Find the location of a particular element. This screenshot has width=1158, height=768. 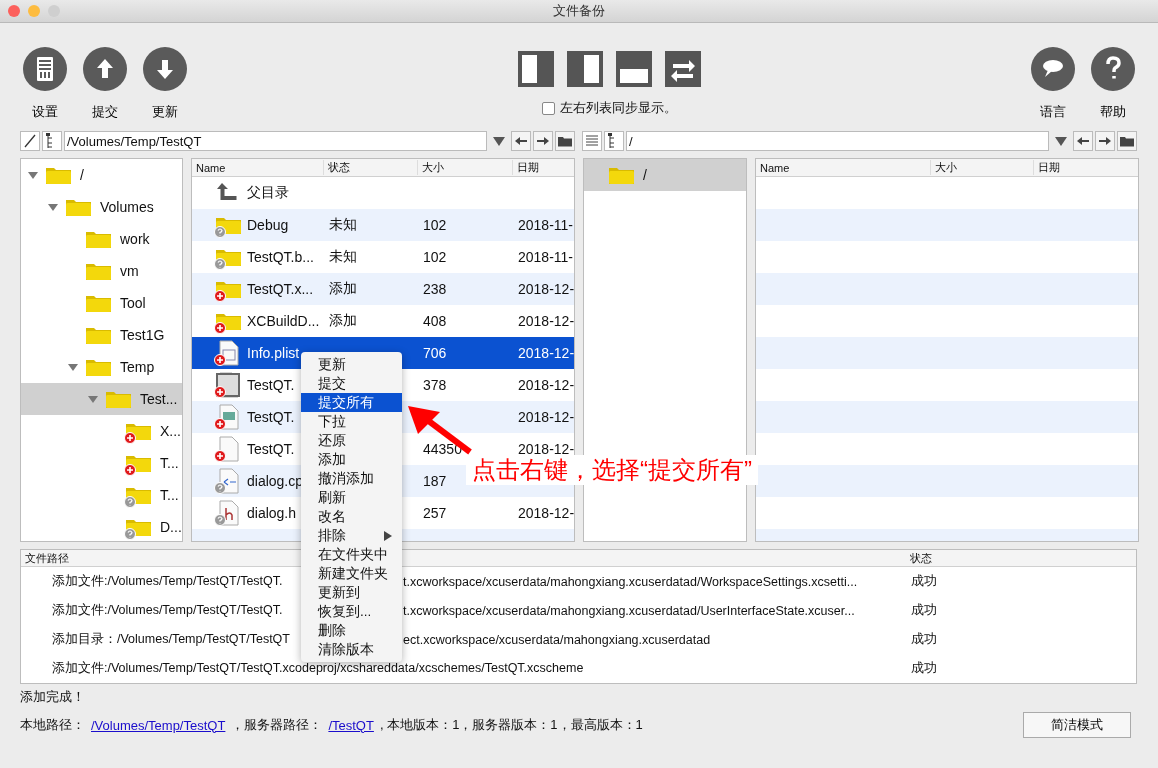

sync-checkbox-label: 左右列表同步显示。 is located at coordinates (618, 108).